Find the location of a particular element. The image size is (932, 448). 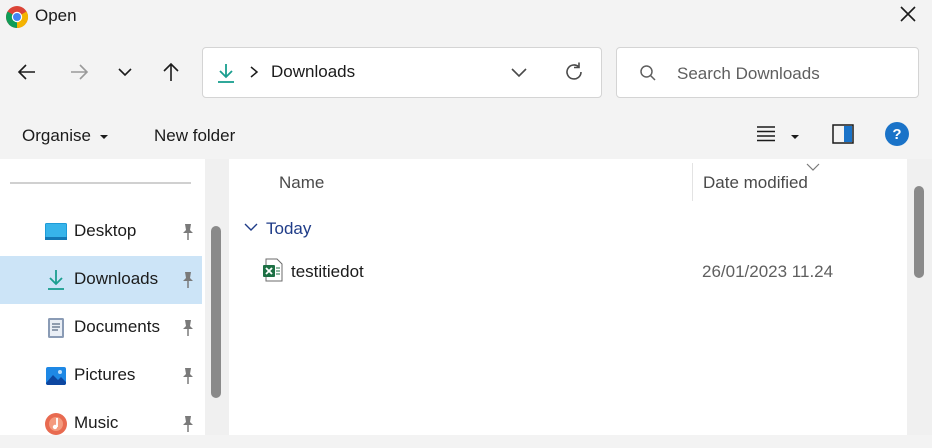

sidebar-item-label: Pictures is located at coordinates (105, 374).